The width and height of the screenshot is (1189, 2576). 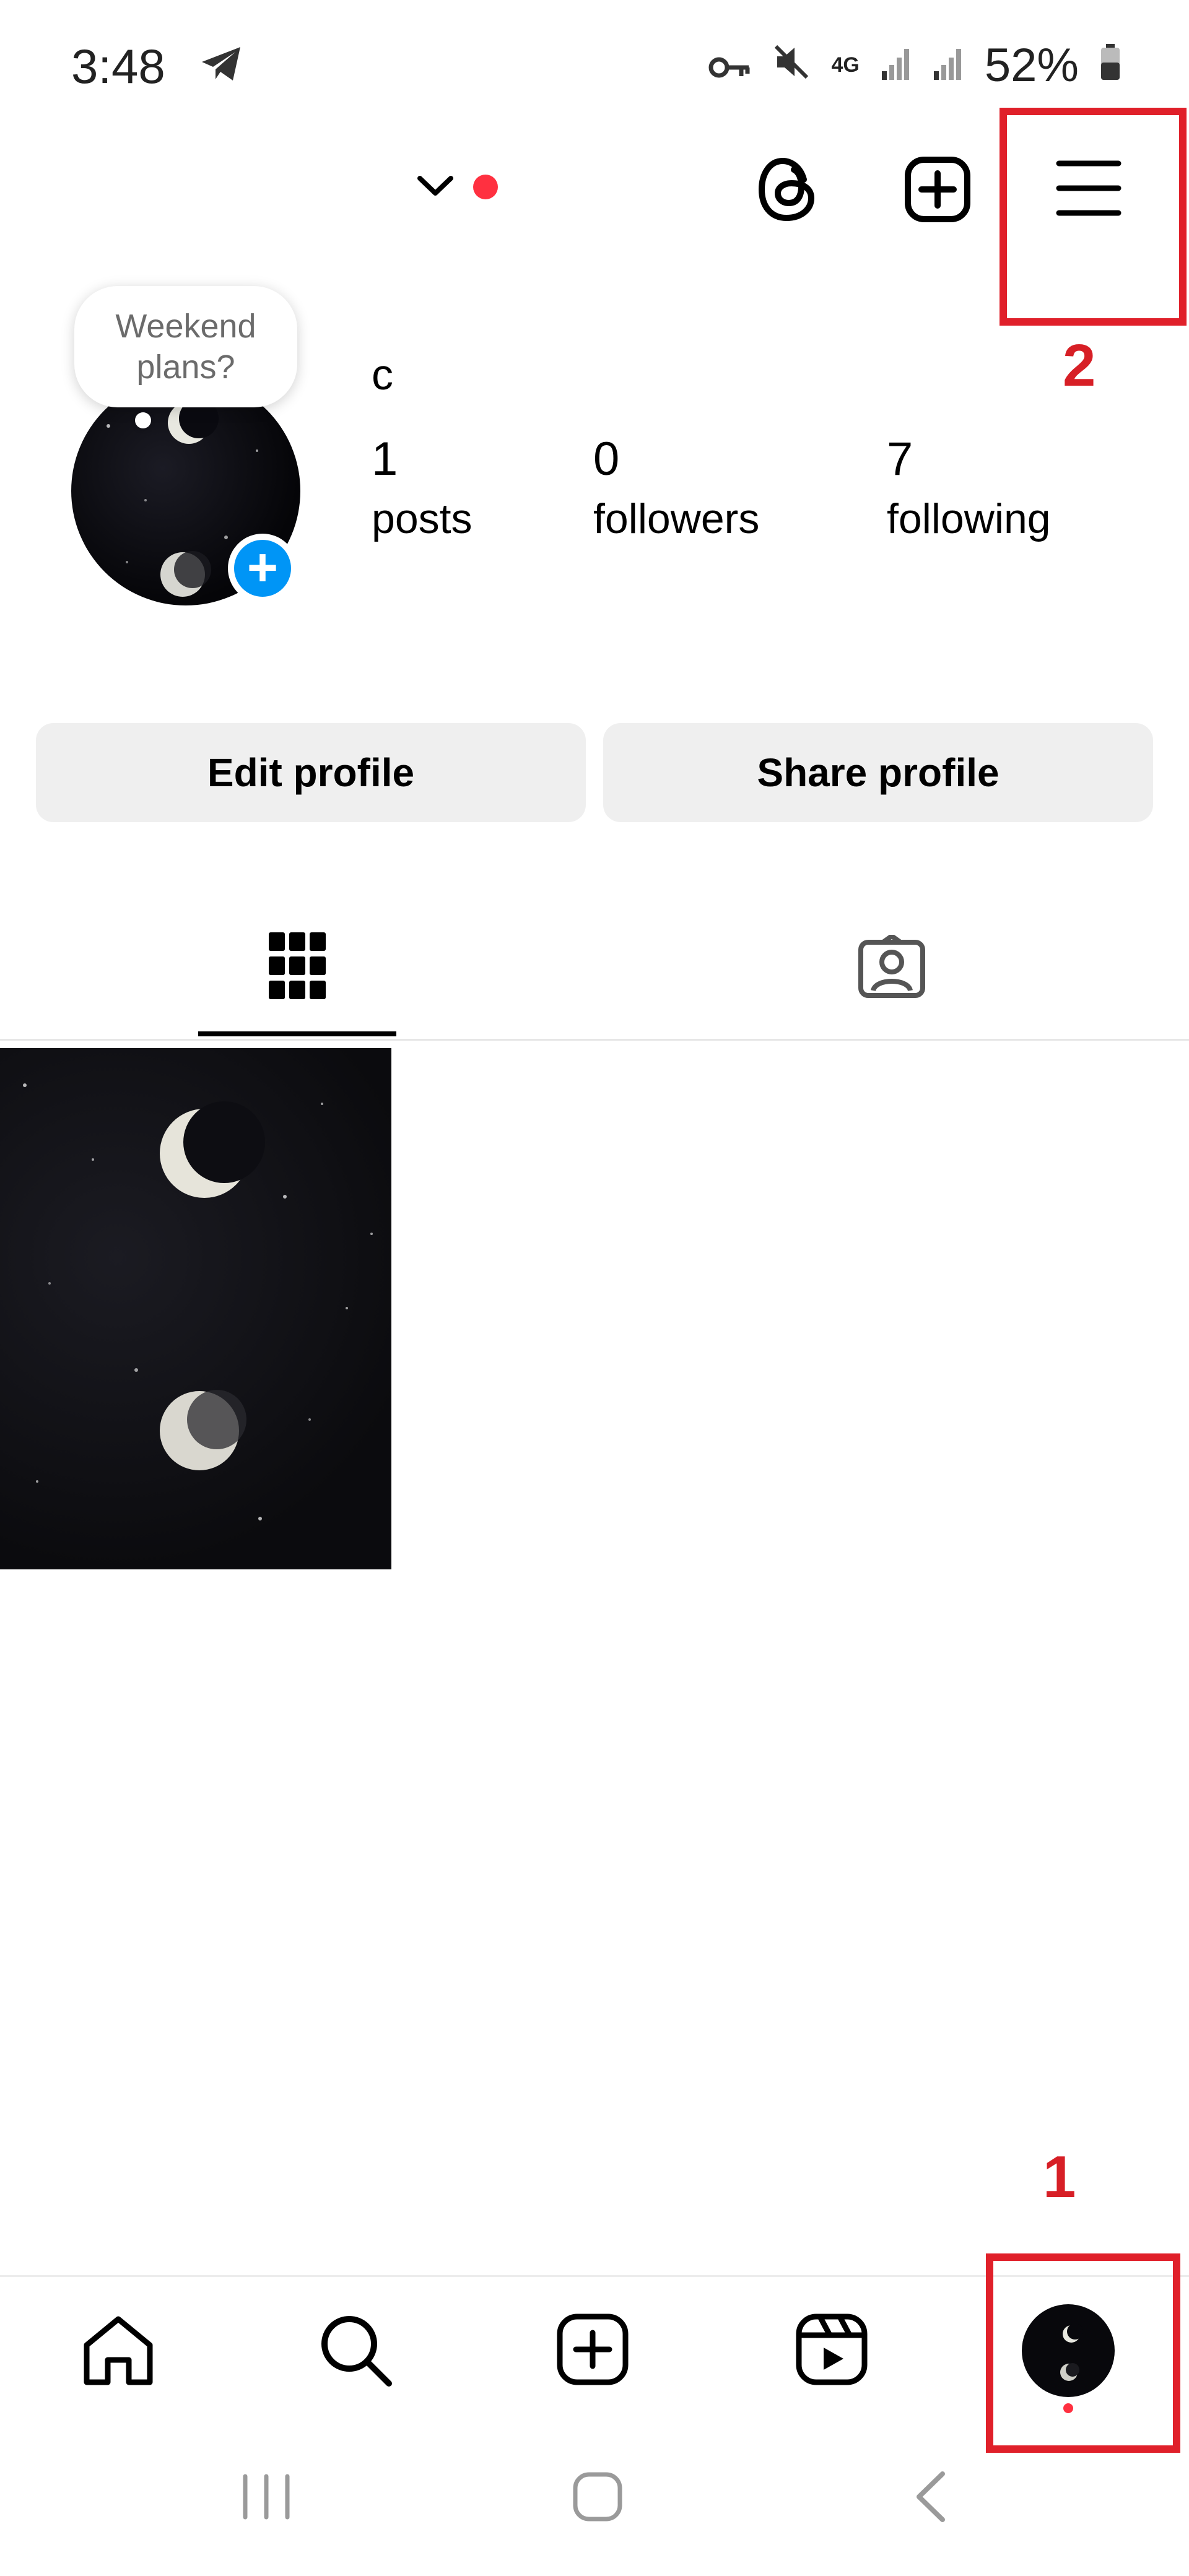 I want to click on telegram-icon, so click(x=221, y=65).